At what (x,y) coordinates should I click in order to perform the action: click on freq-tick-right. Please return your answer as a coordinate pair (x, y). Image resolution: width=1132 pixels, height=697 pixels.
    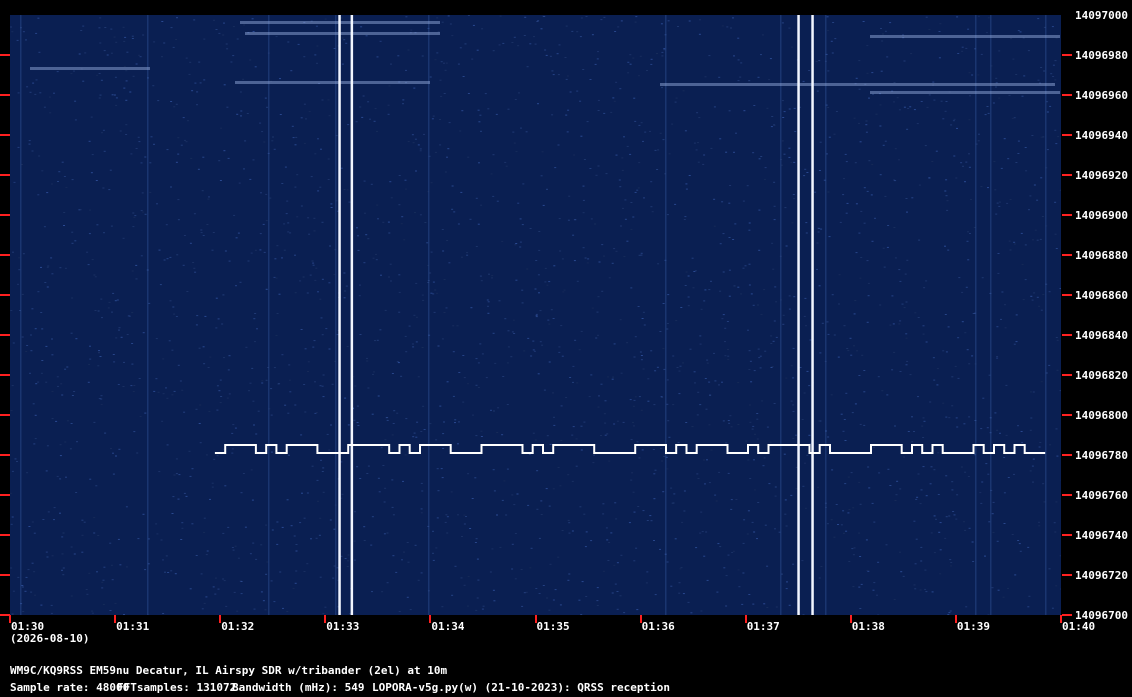
    Looking at the image, I should click on (1067, 375).